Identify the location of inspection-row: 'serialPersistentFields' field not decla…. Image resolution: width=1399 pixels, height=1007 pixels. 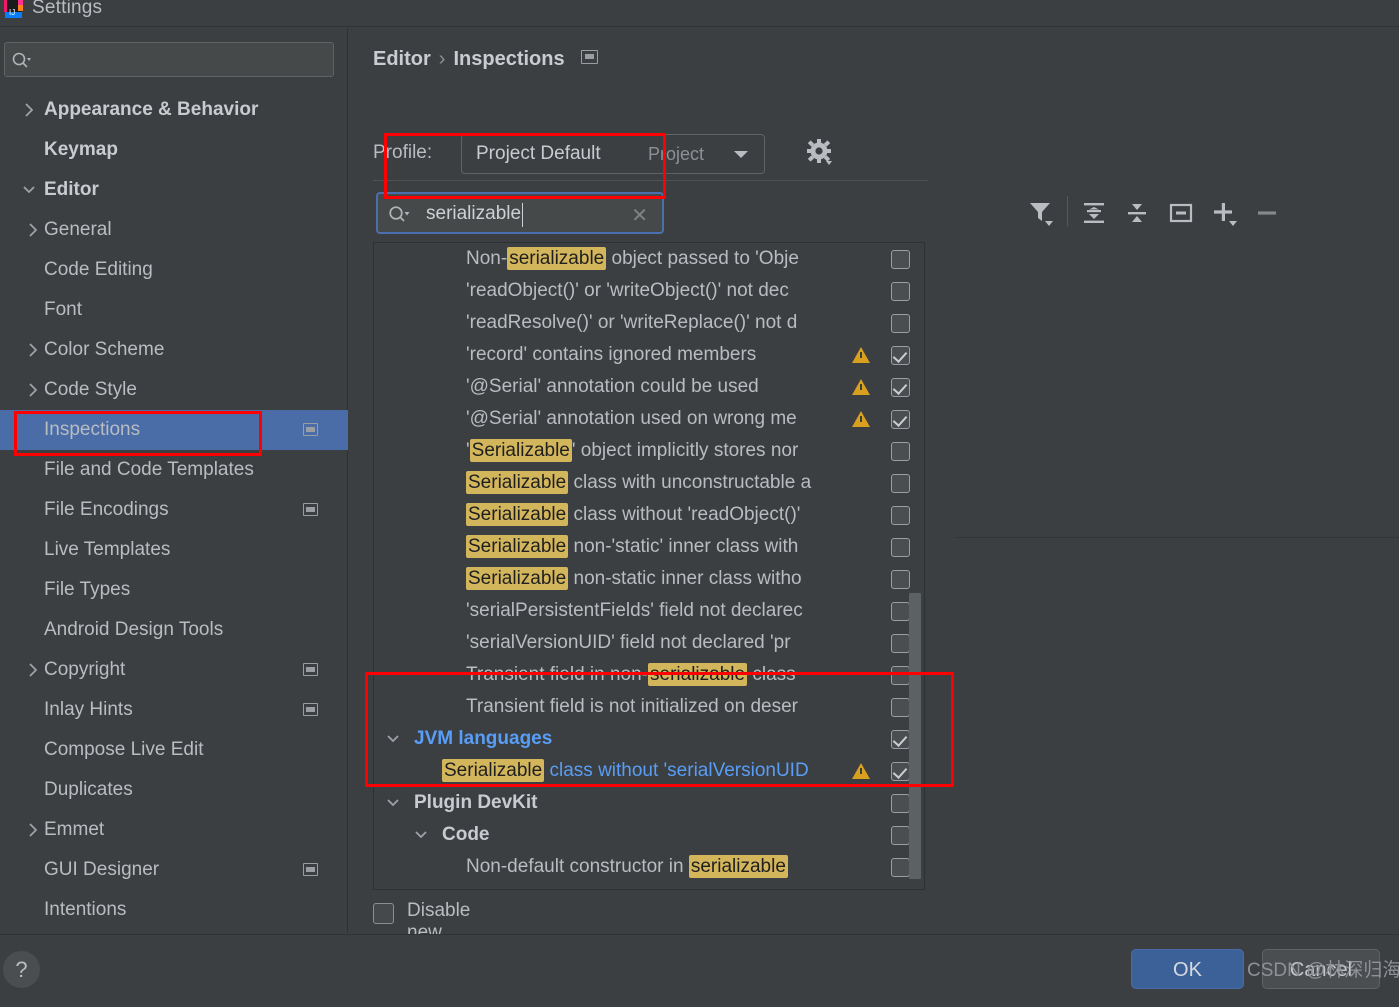
(649, 611).